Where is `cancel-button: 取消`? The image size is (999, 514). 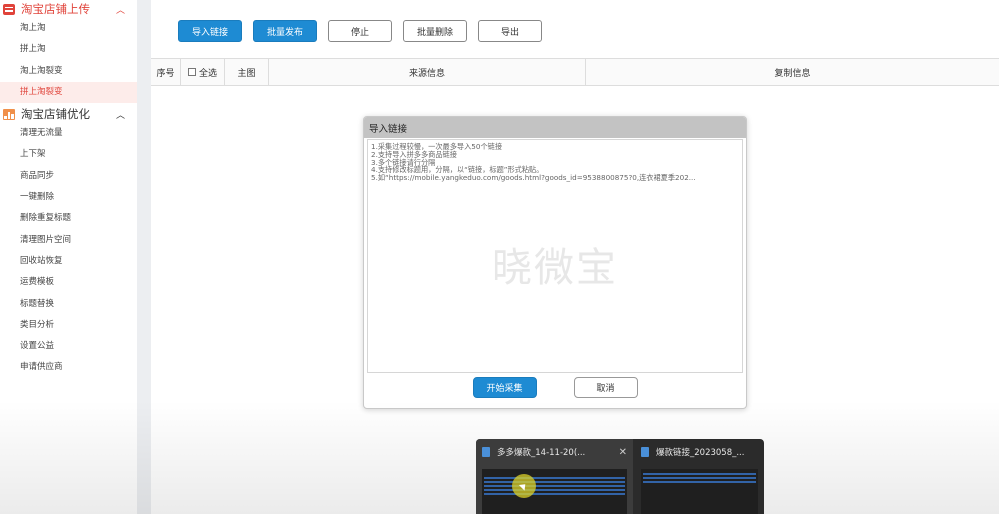 cancel-button: 取消 is located at coordinates (605, 387).